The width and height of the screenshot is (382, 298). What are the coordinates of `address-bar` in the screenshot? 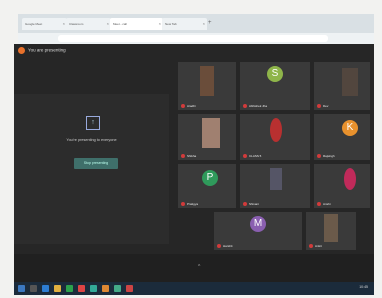 It's located at (193, 38).